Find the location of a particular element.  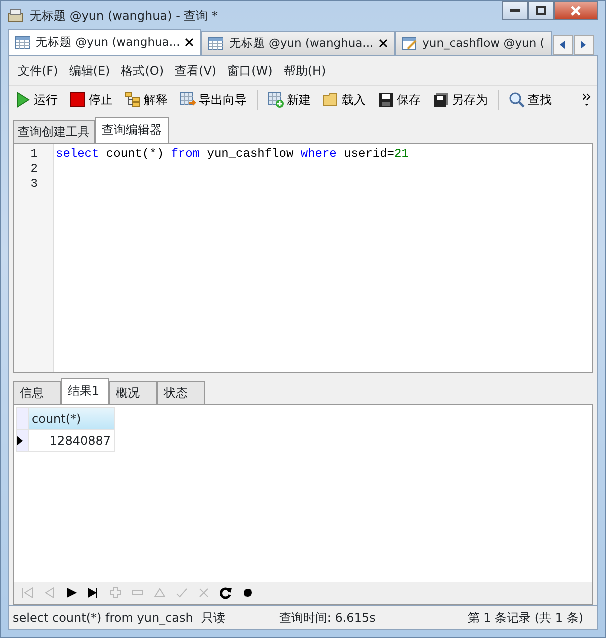

stop-icon is located at coordinates (78, 100).